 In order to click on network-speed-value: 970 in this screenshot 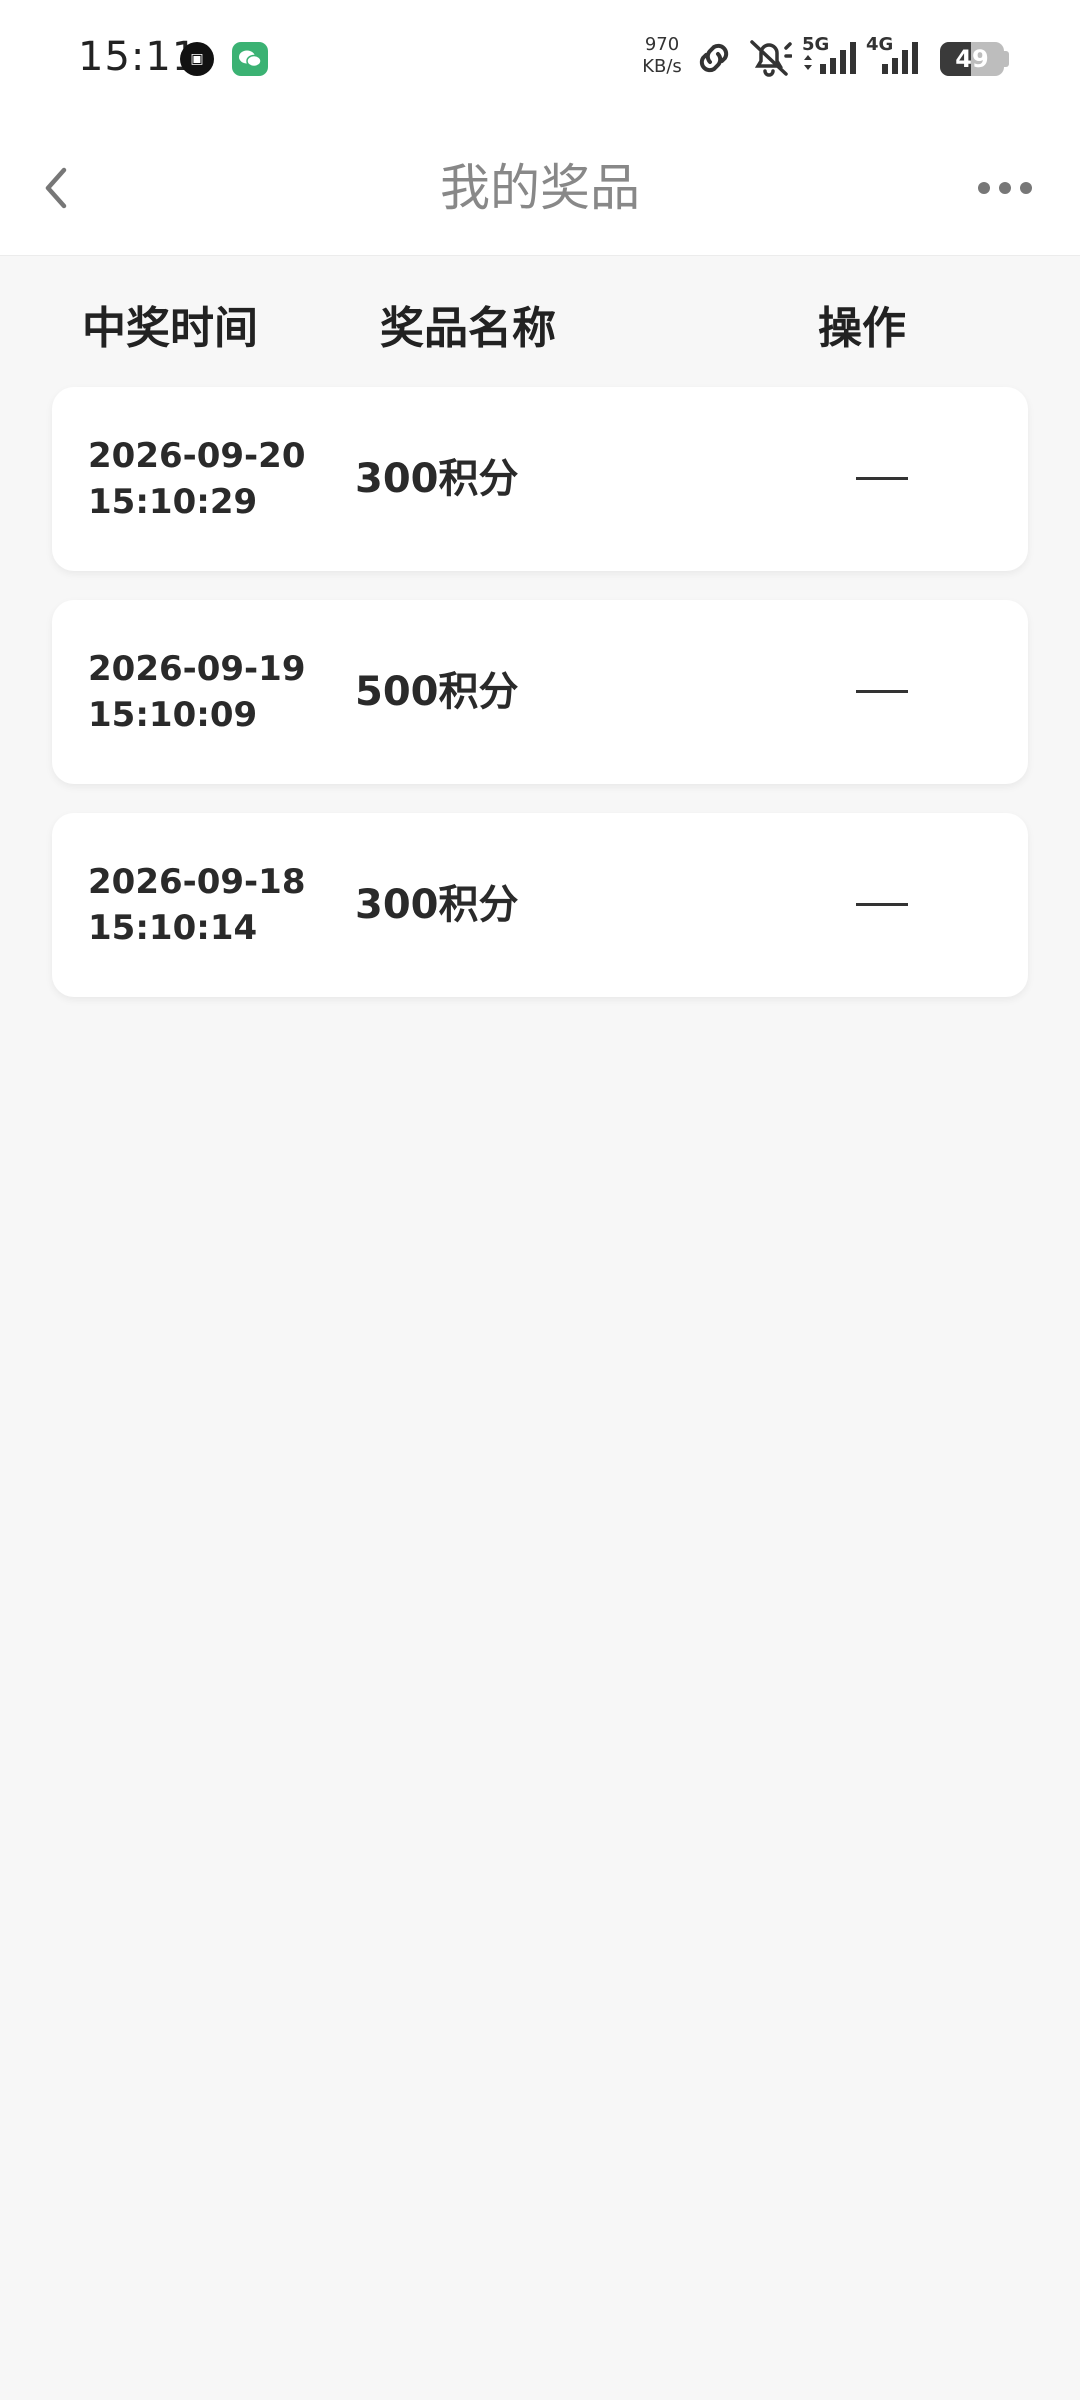, I will do `click(662, 44)`.